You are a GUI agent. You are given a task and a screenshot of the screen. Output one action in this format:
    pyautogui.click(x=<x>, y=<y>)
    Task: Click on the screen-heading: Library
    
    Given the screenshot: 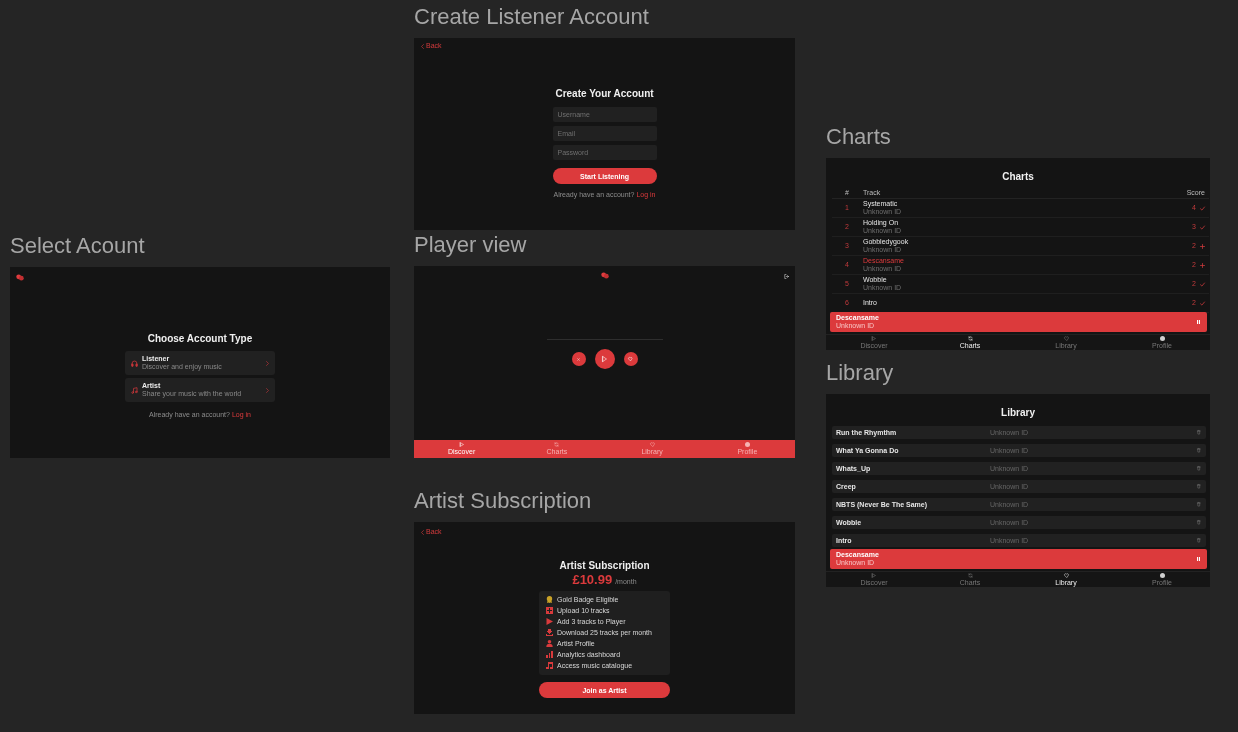 What is the action you would take?
    pyautogui.click(x=1018, y=412)
    